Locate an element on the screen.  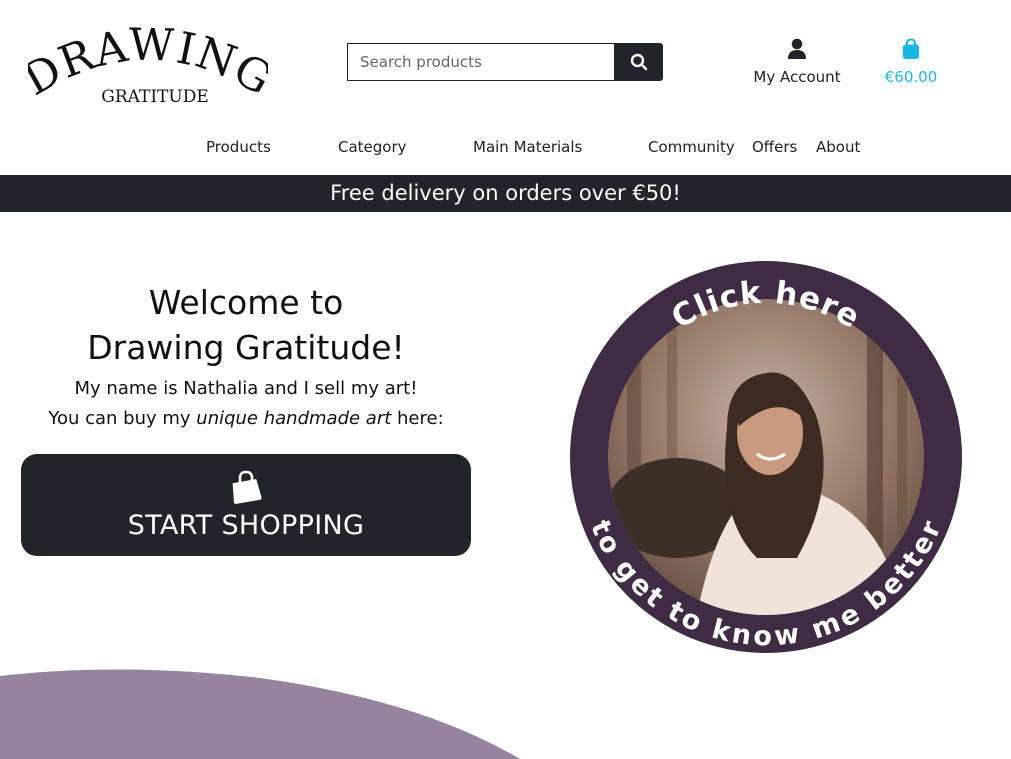
profile-photo is located at coordinates (766, 457).